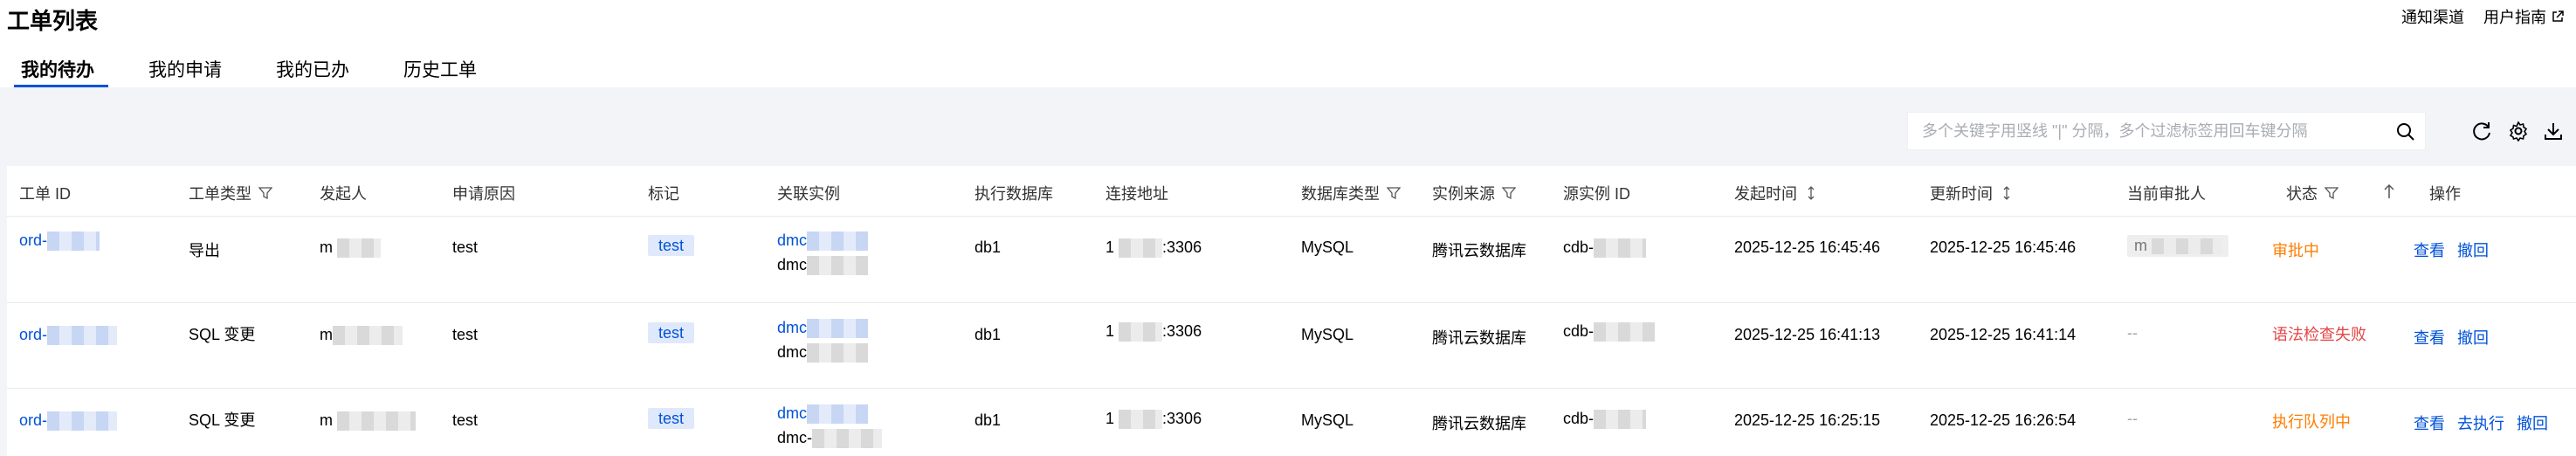  Describe the element at coordinates (57, 69) in the screenshot. I see `tab-my-todo: 我的待办` at that location.